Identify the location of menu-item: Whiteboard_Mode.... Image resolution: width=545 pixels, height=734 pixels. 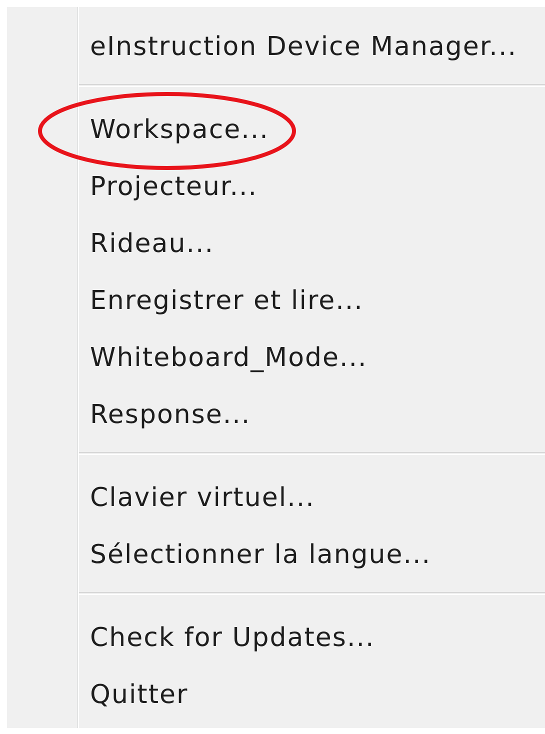
(276, 357).